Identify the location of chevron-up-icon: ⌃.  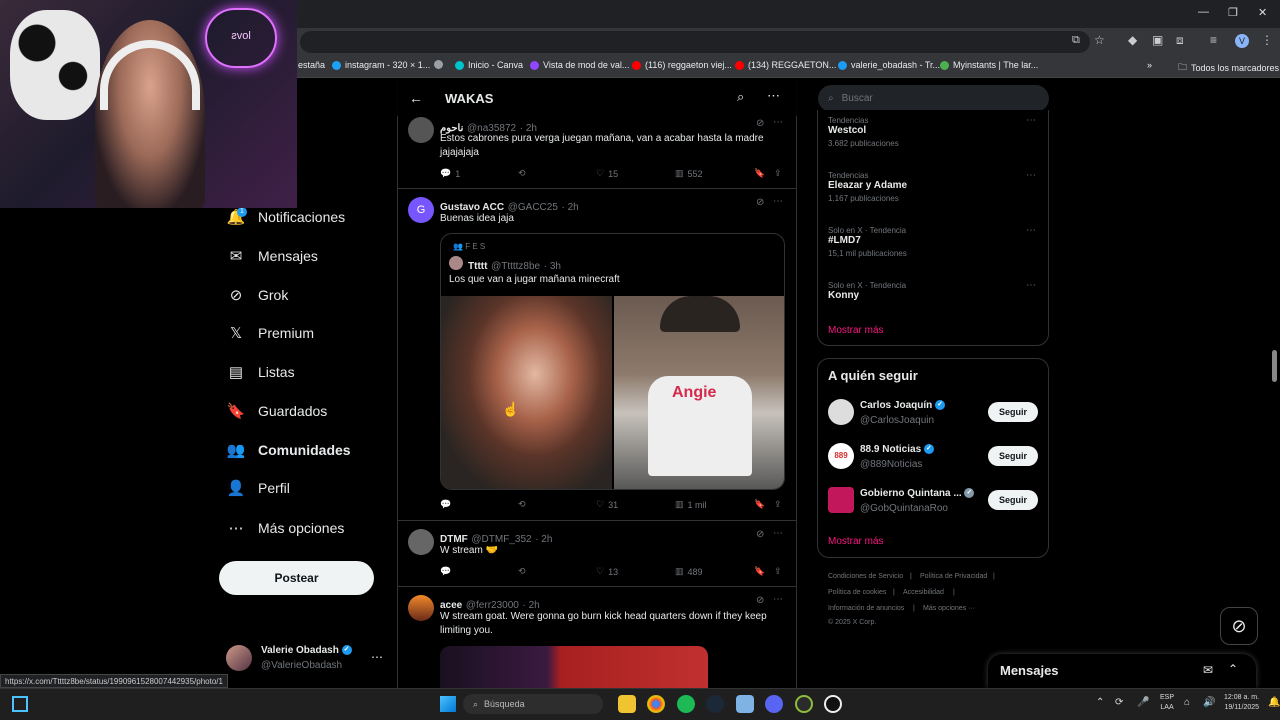
(1100, 702).